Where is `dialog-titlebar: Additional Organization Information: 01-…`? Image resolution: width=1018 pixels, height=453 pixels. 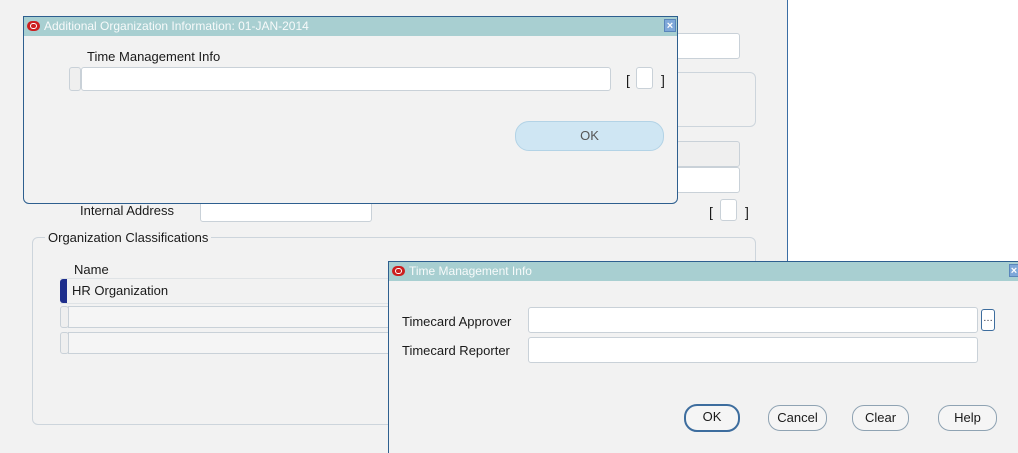 dialog-titlebar: Additional Organization Information: 01-… is located at coordinates (350, 26).